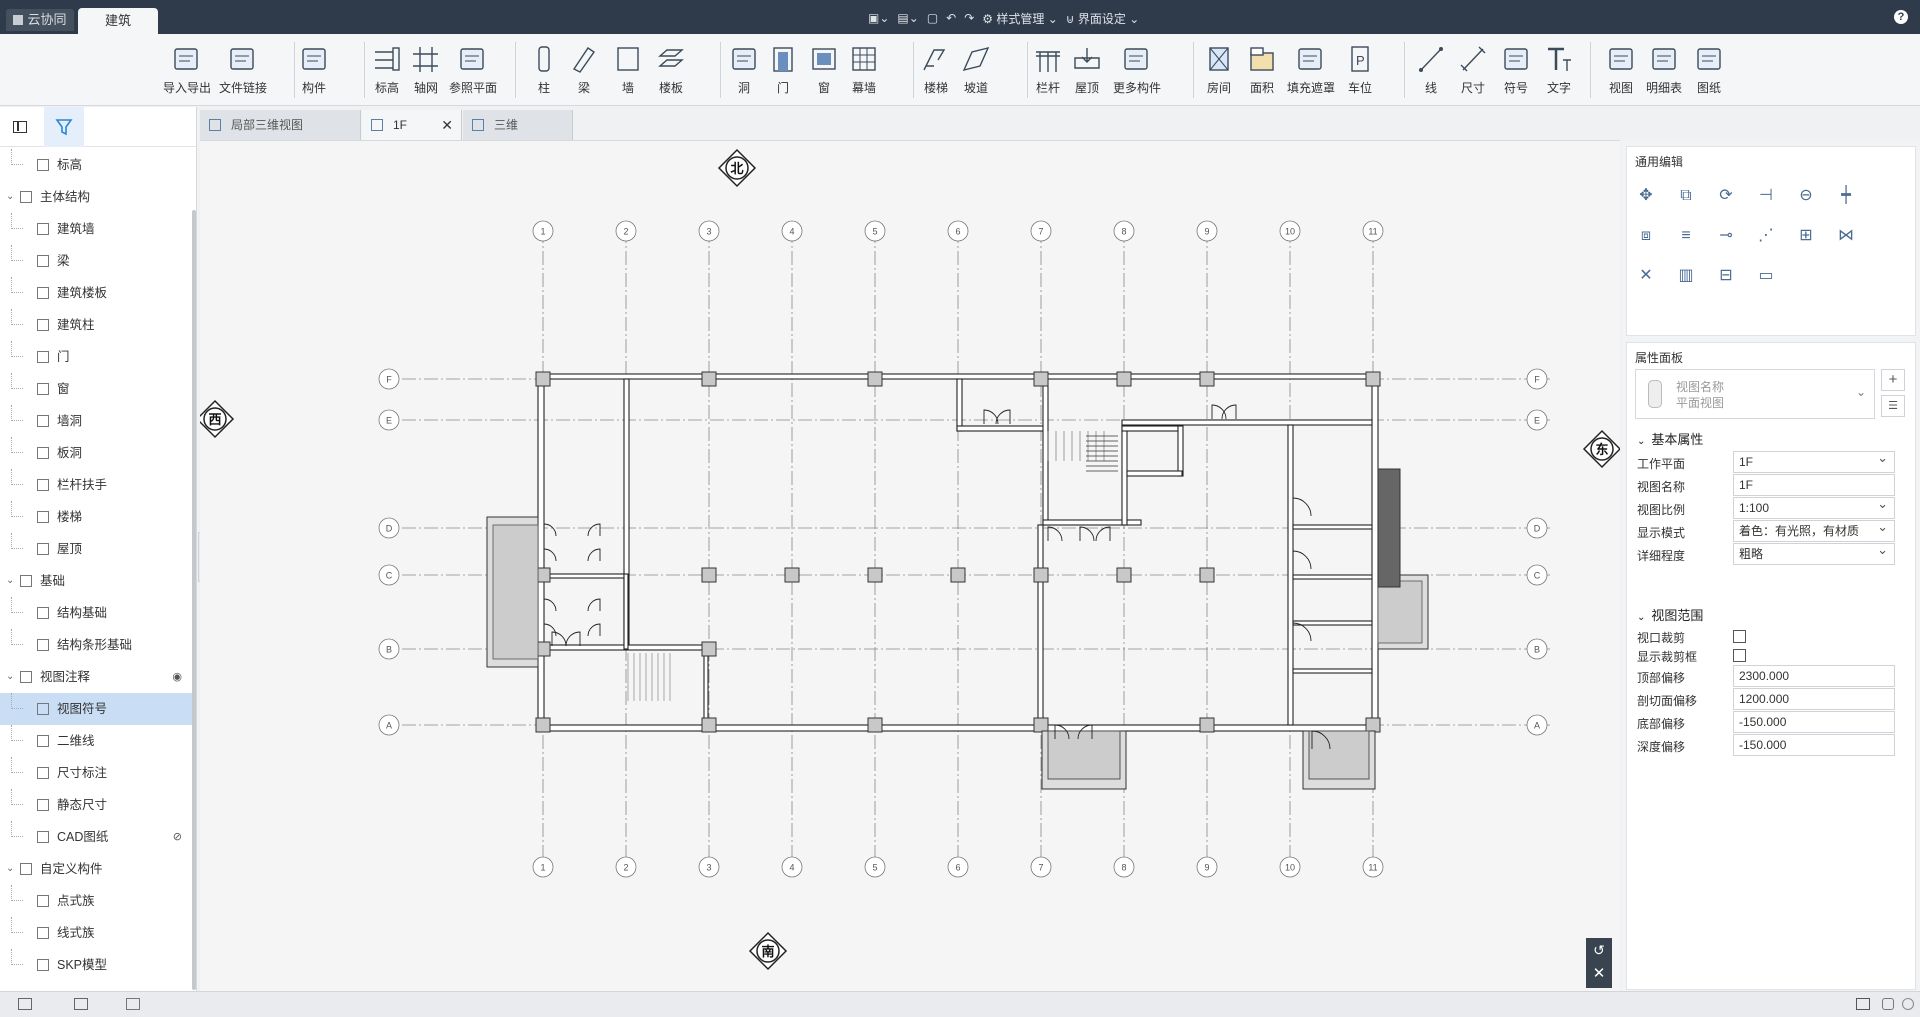  Describe the element at coordinates (1806, 196) in the screenshot. I see `split-icon: ⊖` at that location.